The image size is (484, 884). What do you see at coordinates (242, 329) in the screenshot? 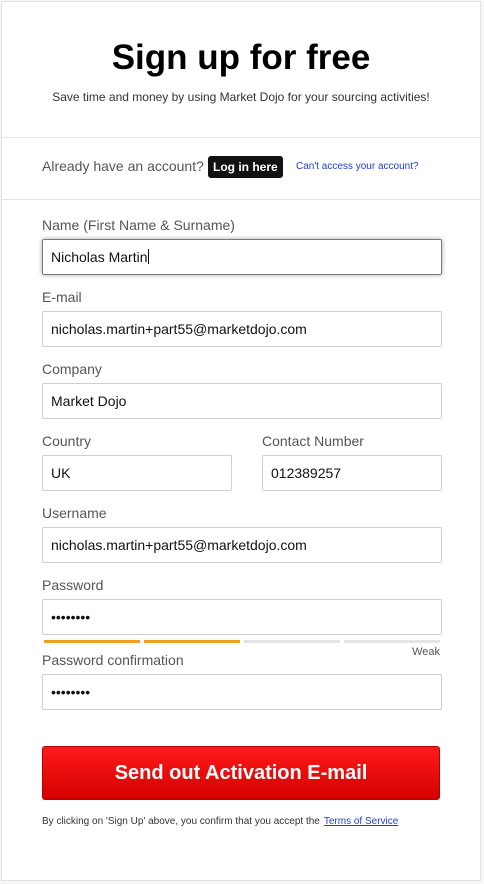
I see `email-field: nicholas.martin+part55@marketdojo.com` at bounding box center [242, 329].